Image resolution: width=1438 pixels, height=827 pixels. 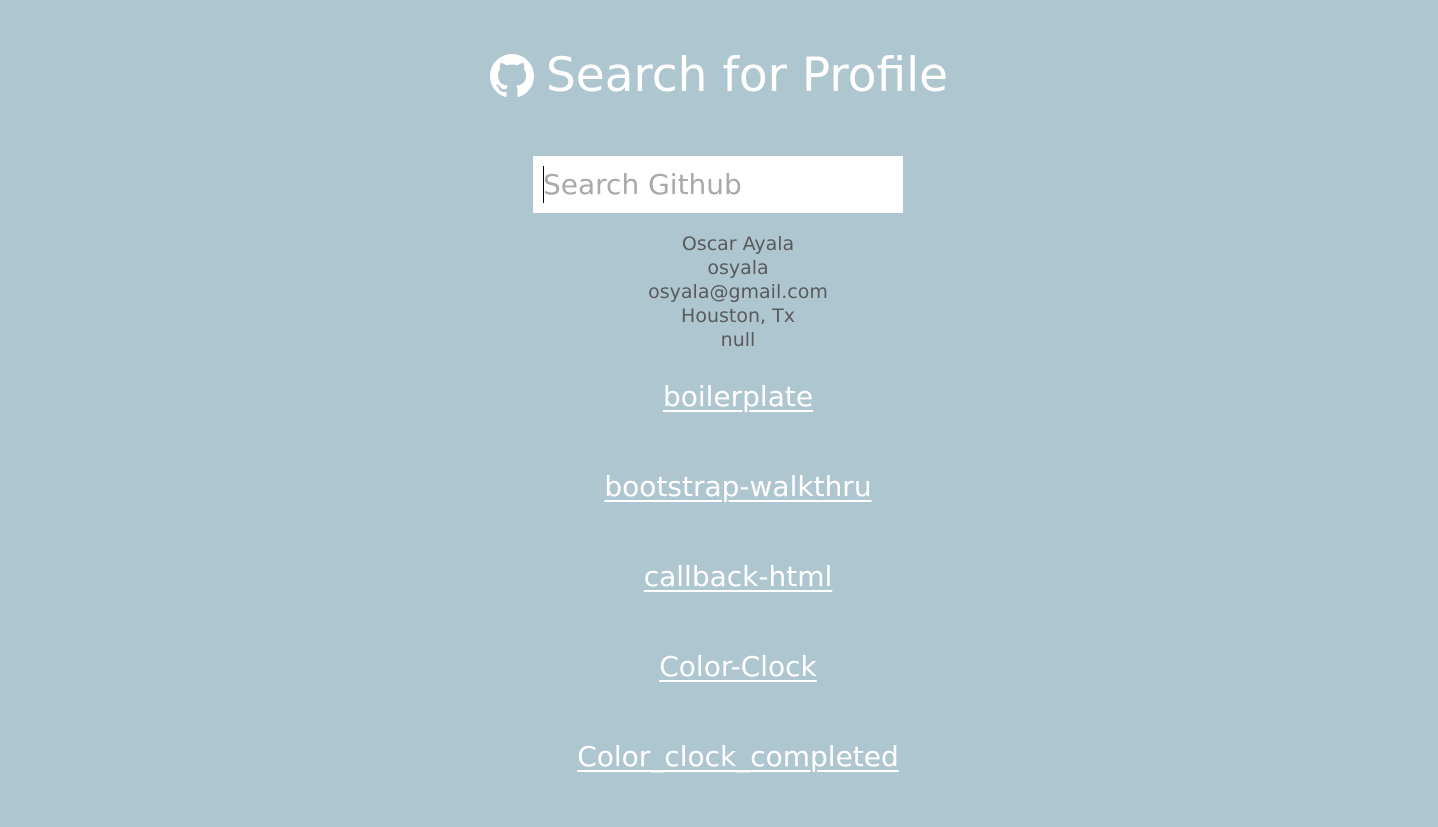 What do you see at coordinates (719, 692) in the screenshot?
I see `list-item: Color-Clock` at bounding box center [719, 692].